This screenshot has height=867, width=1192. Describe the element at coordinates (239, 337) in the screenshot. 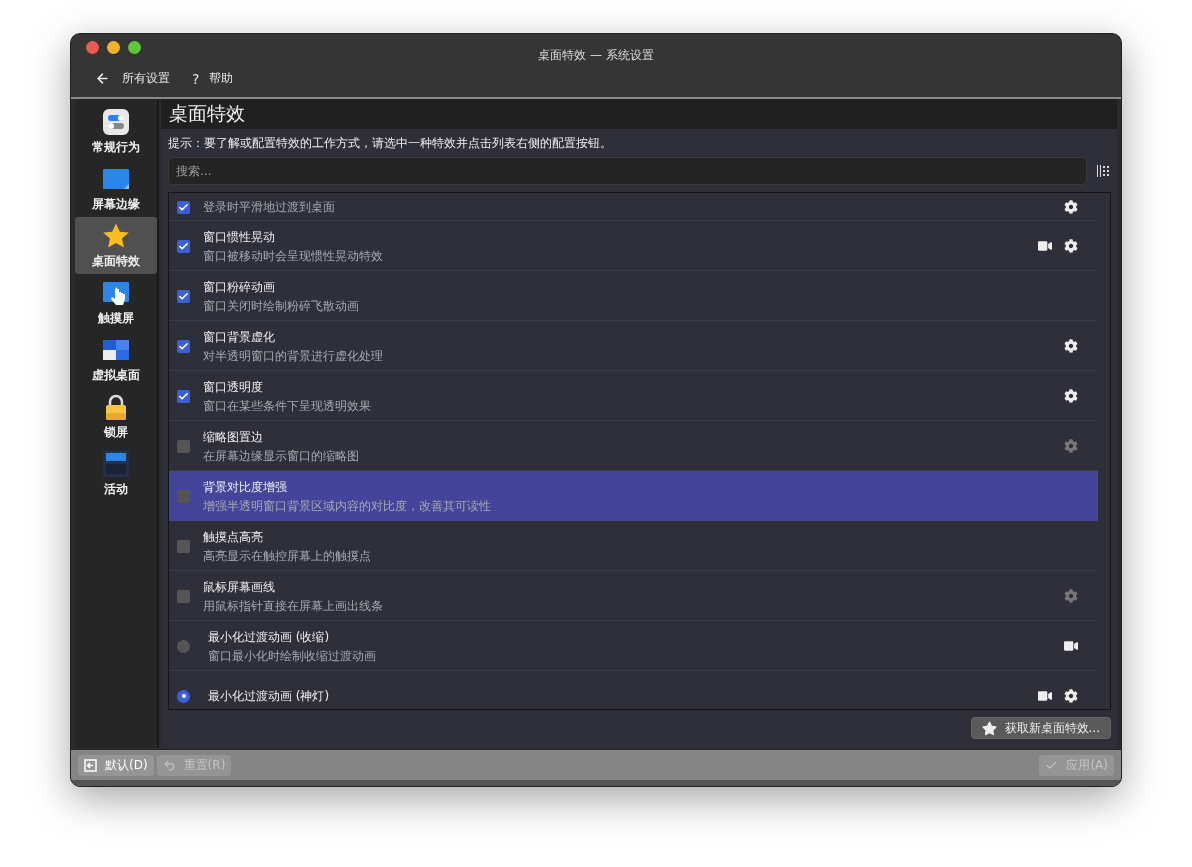

I see `effect-title: 窗口背景虚化` at that location.